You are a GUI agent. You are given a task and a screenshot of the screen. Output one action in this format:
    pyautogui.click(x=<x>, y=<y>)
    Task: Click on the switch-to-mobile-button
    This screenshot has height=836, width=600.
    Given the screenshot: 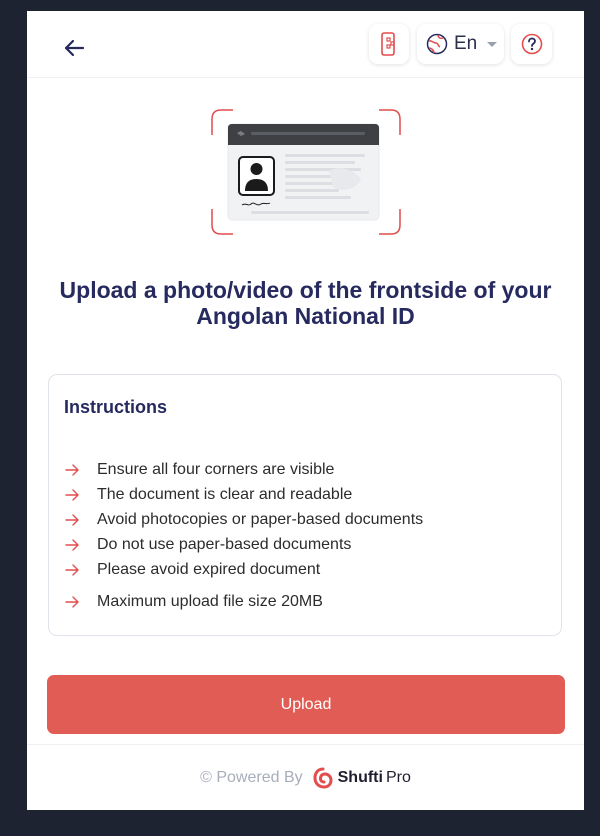 What is the action you would take?
    pyautogui.click(x=389, y=44)
    